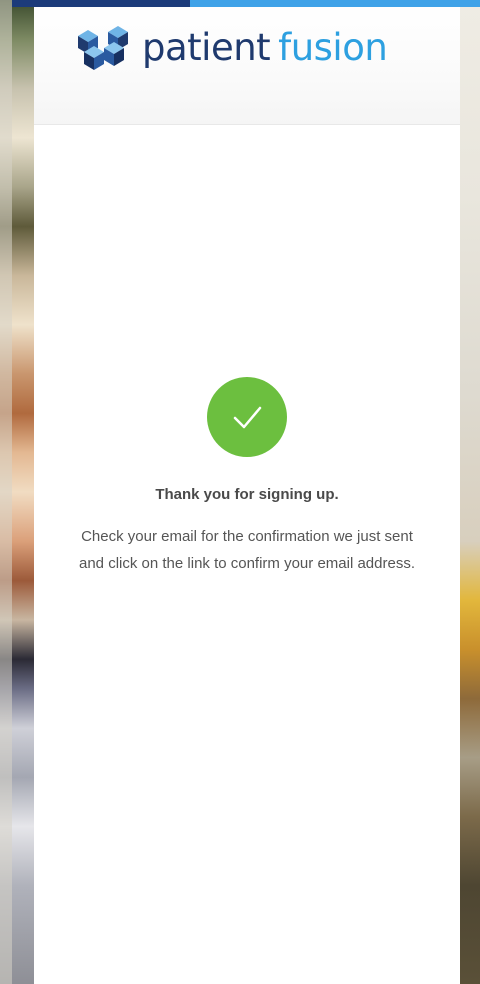  I want to click on confirmation-title: Thank you for signing up., so click(247, 494).